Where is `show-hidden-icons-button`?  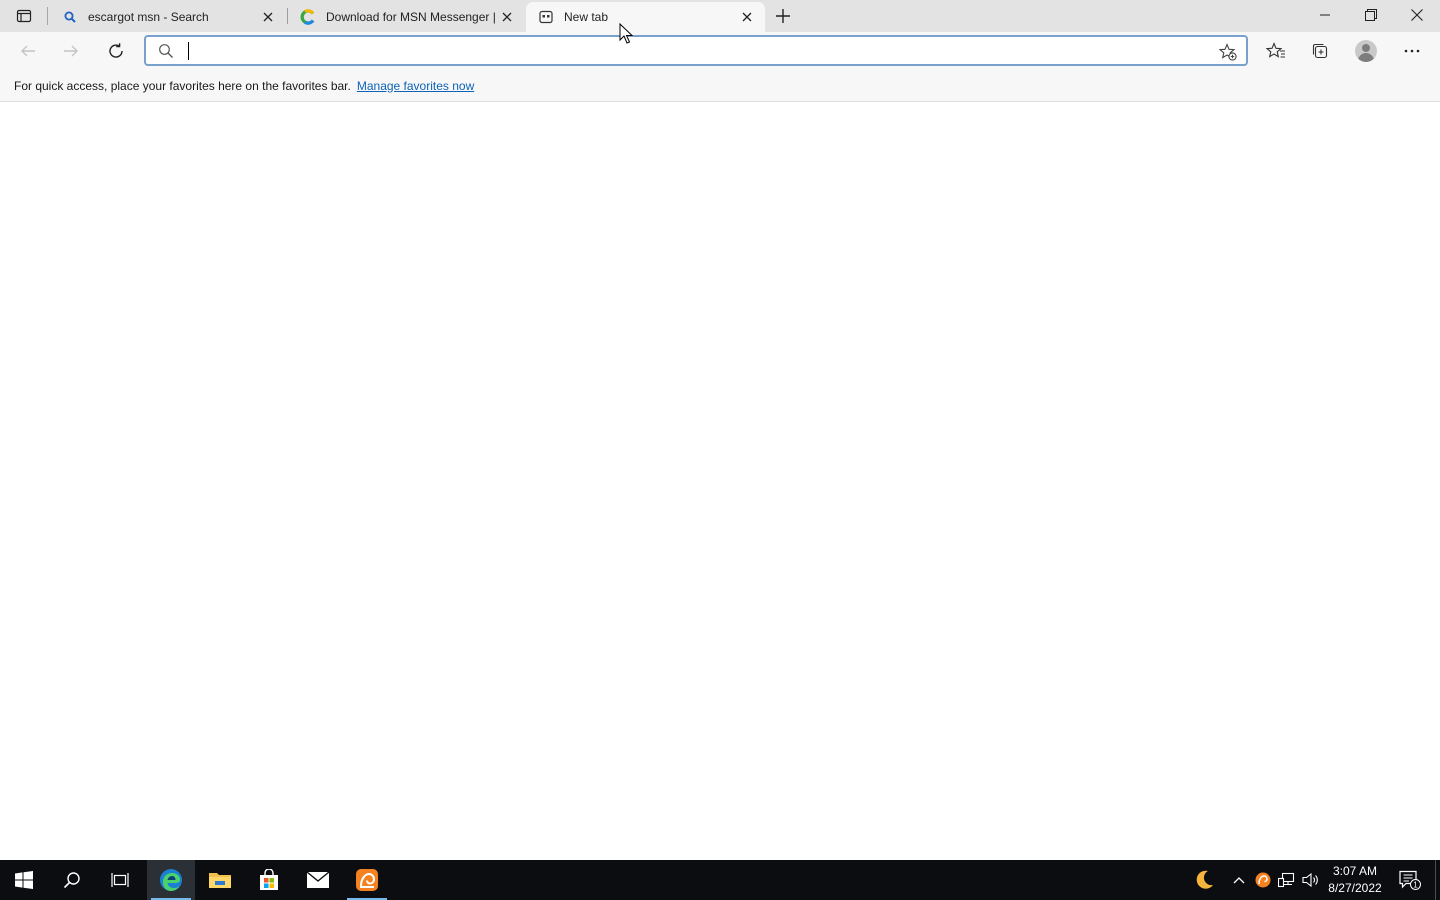
show-hidden-icons-button is located at coordinates (1239, 880).